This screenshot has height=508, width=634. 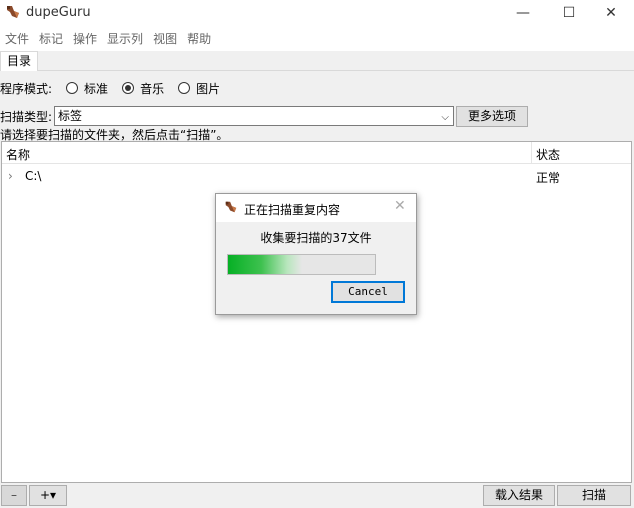 I want to click on scan-type-value: 标签, so click(x=70, y=116).